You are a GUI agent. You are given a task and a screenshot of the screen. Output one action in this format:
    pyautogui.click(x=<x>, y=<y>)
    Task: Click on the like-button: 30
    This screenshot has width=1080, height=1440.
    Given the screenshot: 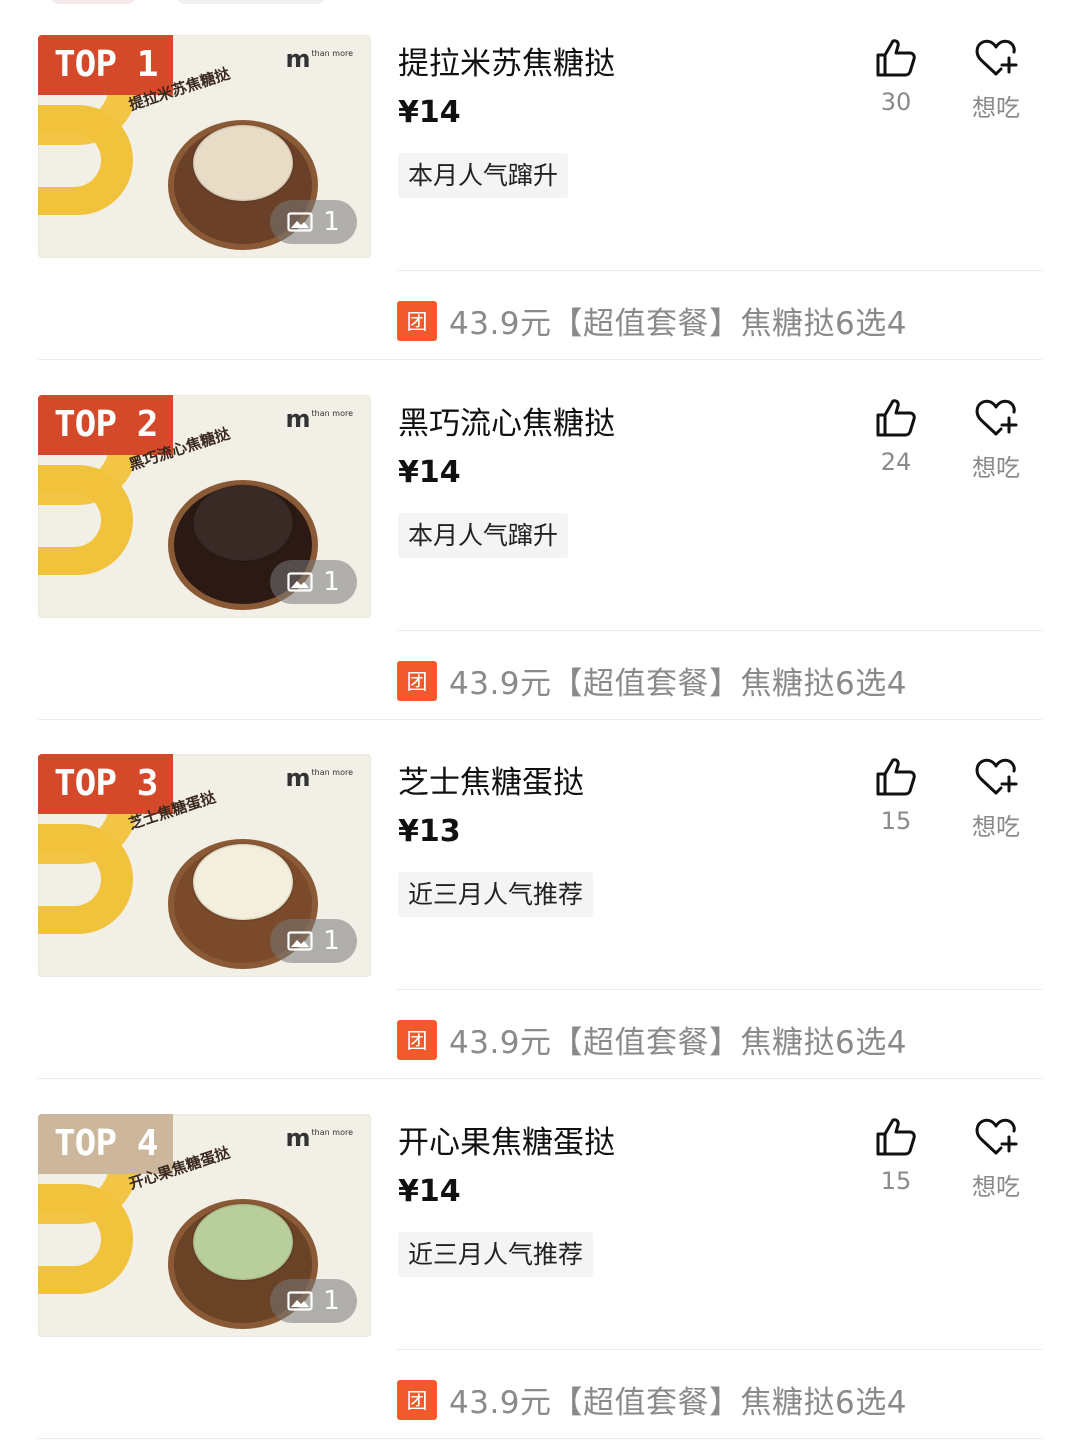 What is the action you would take?
    pyautogui.click(x=896, y=76)
    